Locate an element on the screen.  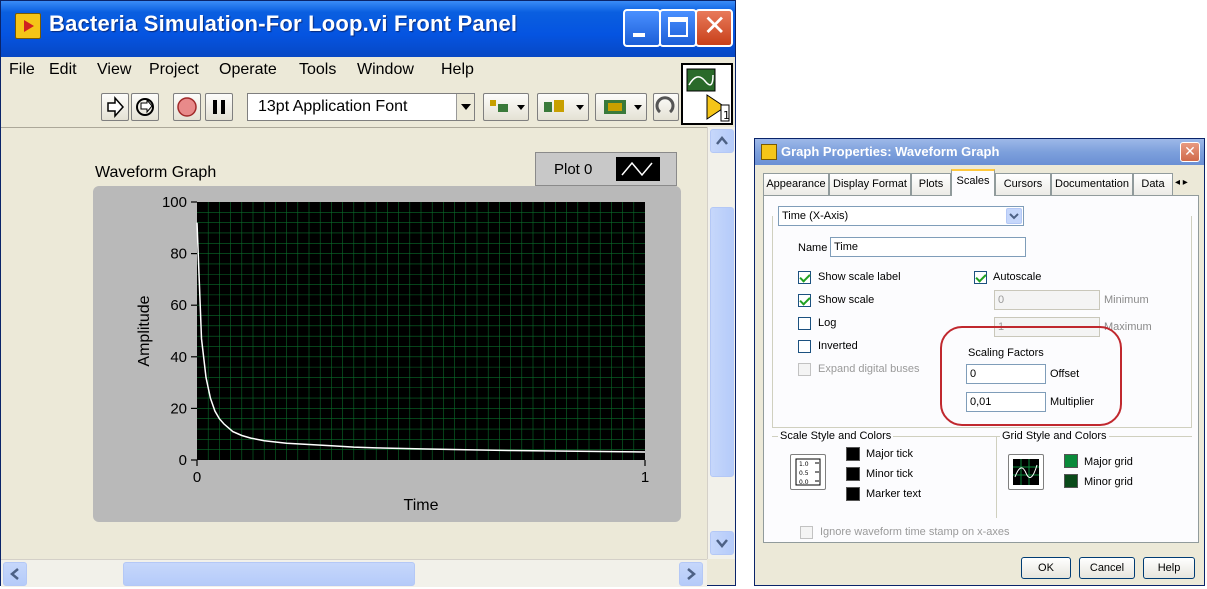
reorder-icon is located at coordinates (665, 105).